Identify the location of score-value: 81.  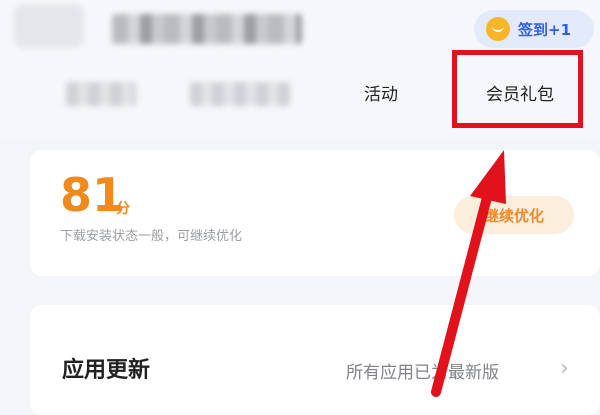
(92, 195).